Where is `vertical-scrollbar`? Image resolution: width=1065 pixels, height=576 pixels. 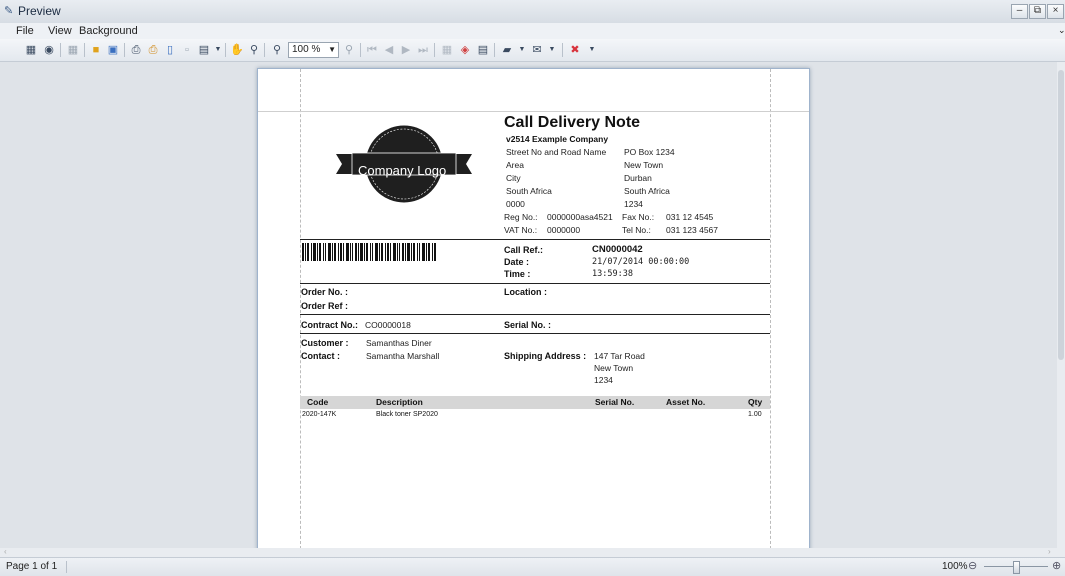 vertical-scrollbar is located at coordinates (1061, 305).